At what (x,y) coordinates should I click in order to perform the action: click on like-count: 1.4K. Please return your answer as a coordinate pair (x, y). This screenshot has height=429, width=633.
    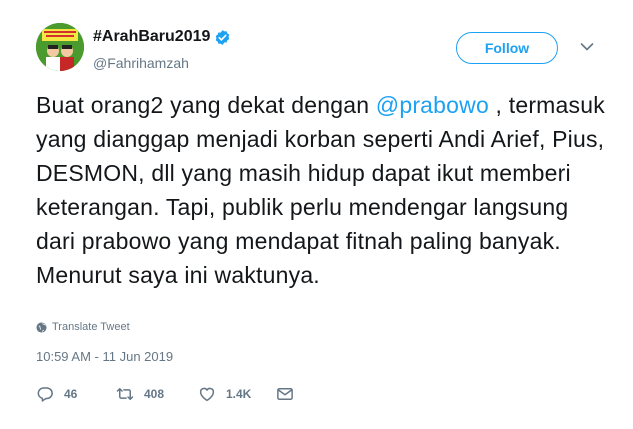
    Looking at the image, I should click on (239, 394).